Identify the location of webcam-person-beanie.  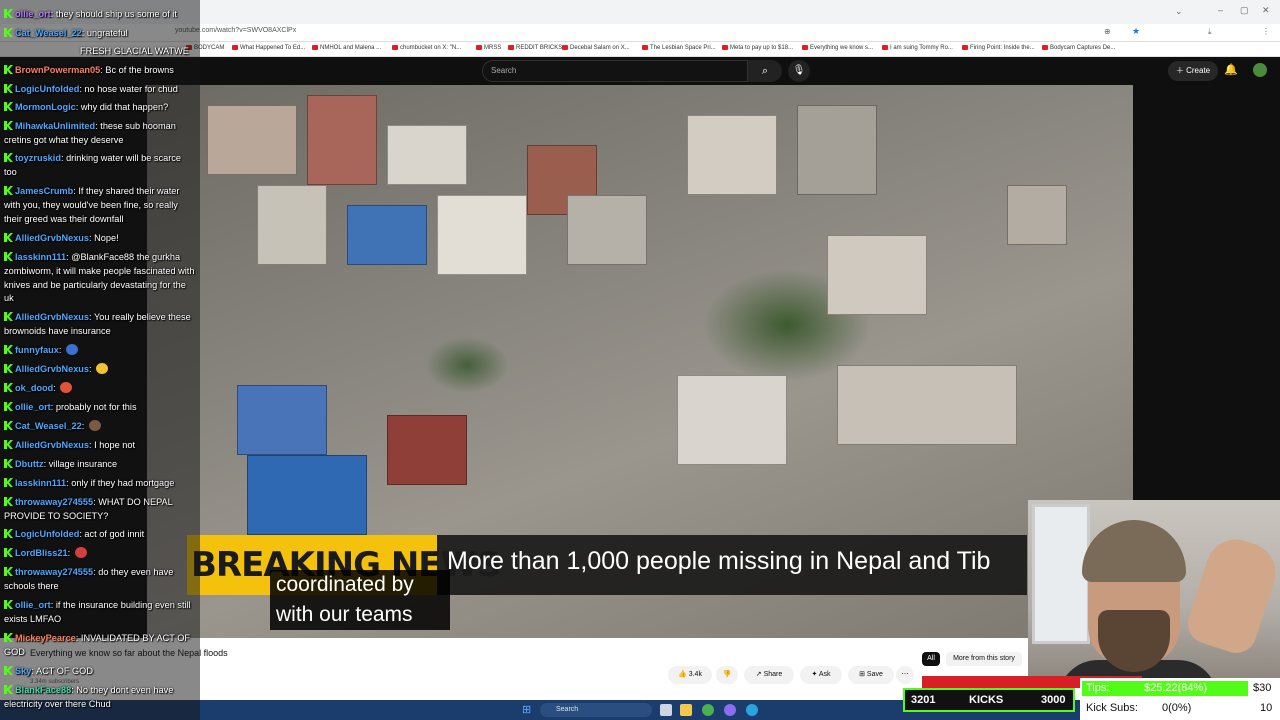
(1134, 551).